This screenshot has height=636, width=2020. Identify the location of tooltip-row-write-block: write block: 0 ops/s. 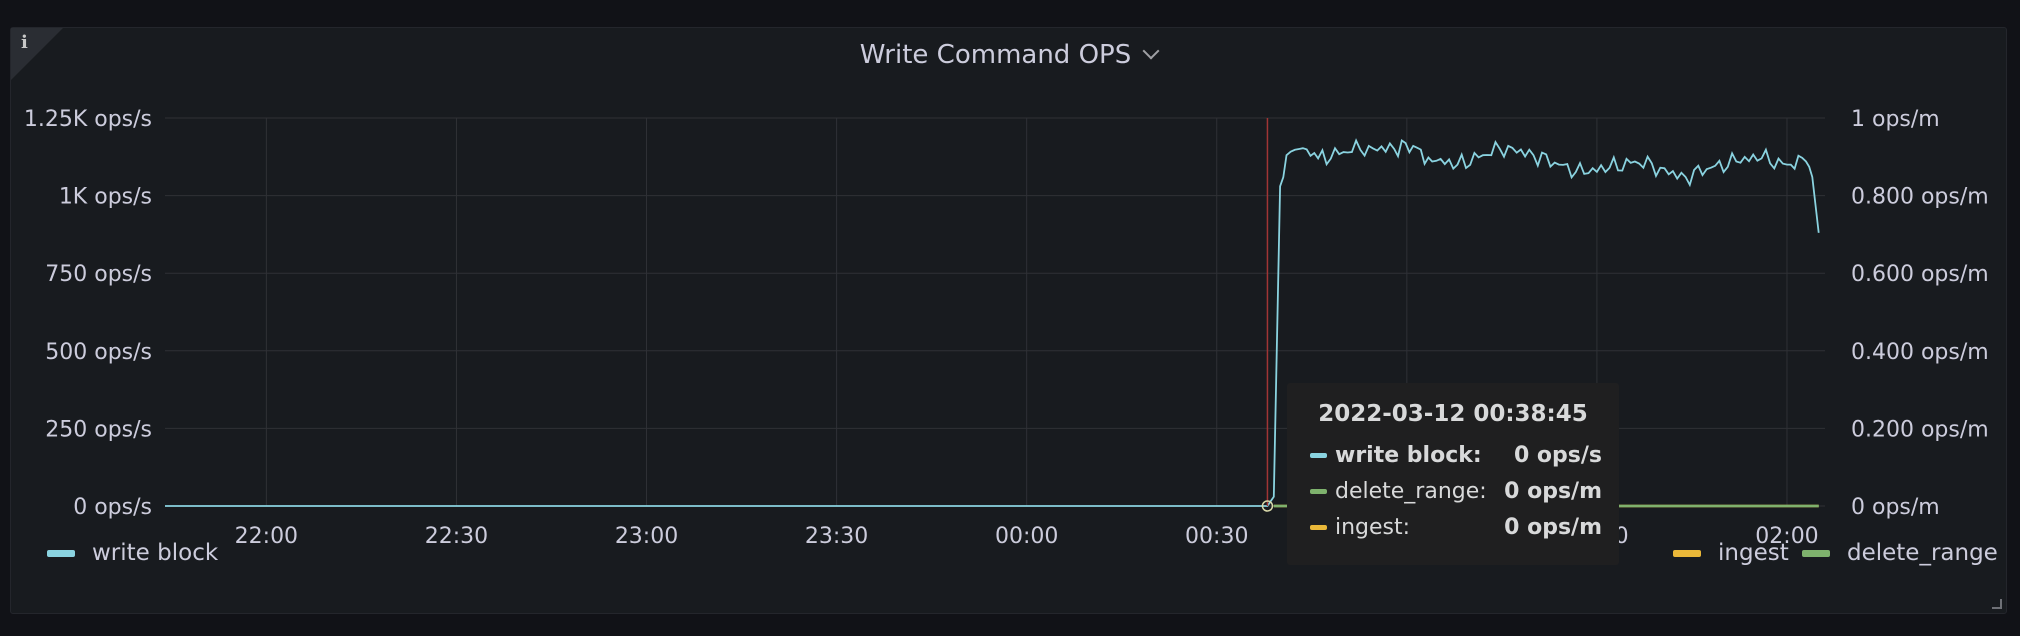
(1456, 455).